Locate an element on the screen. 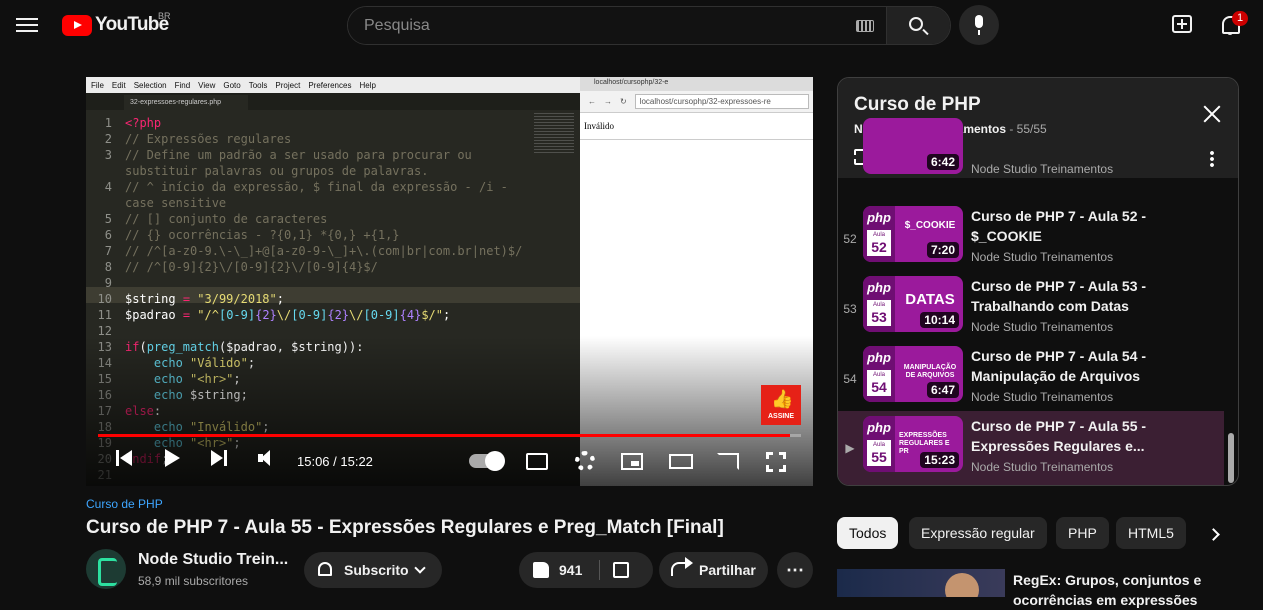 The image size is (1263, 610). subscribe-label: Subscrito is located at coordinates (376, 570).